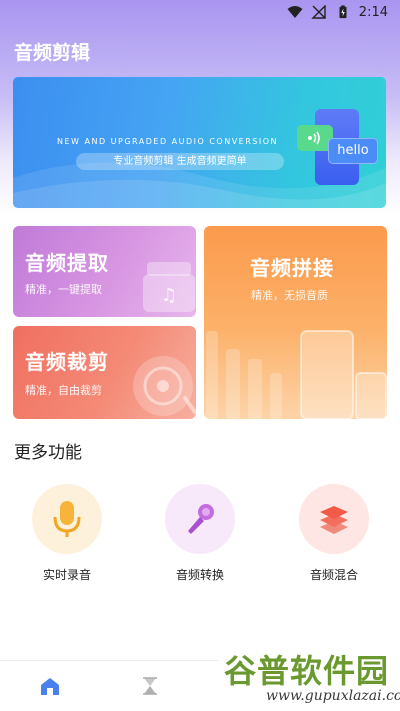  What do you see at coordinates (67, 263) in the screenshot?
I see `audio-extract-title: 音频提取` at bounding box center [67, 263].